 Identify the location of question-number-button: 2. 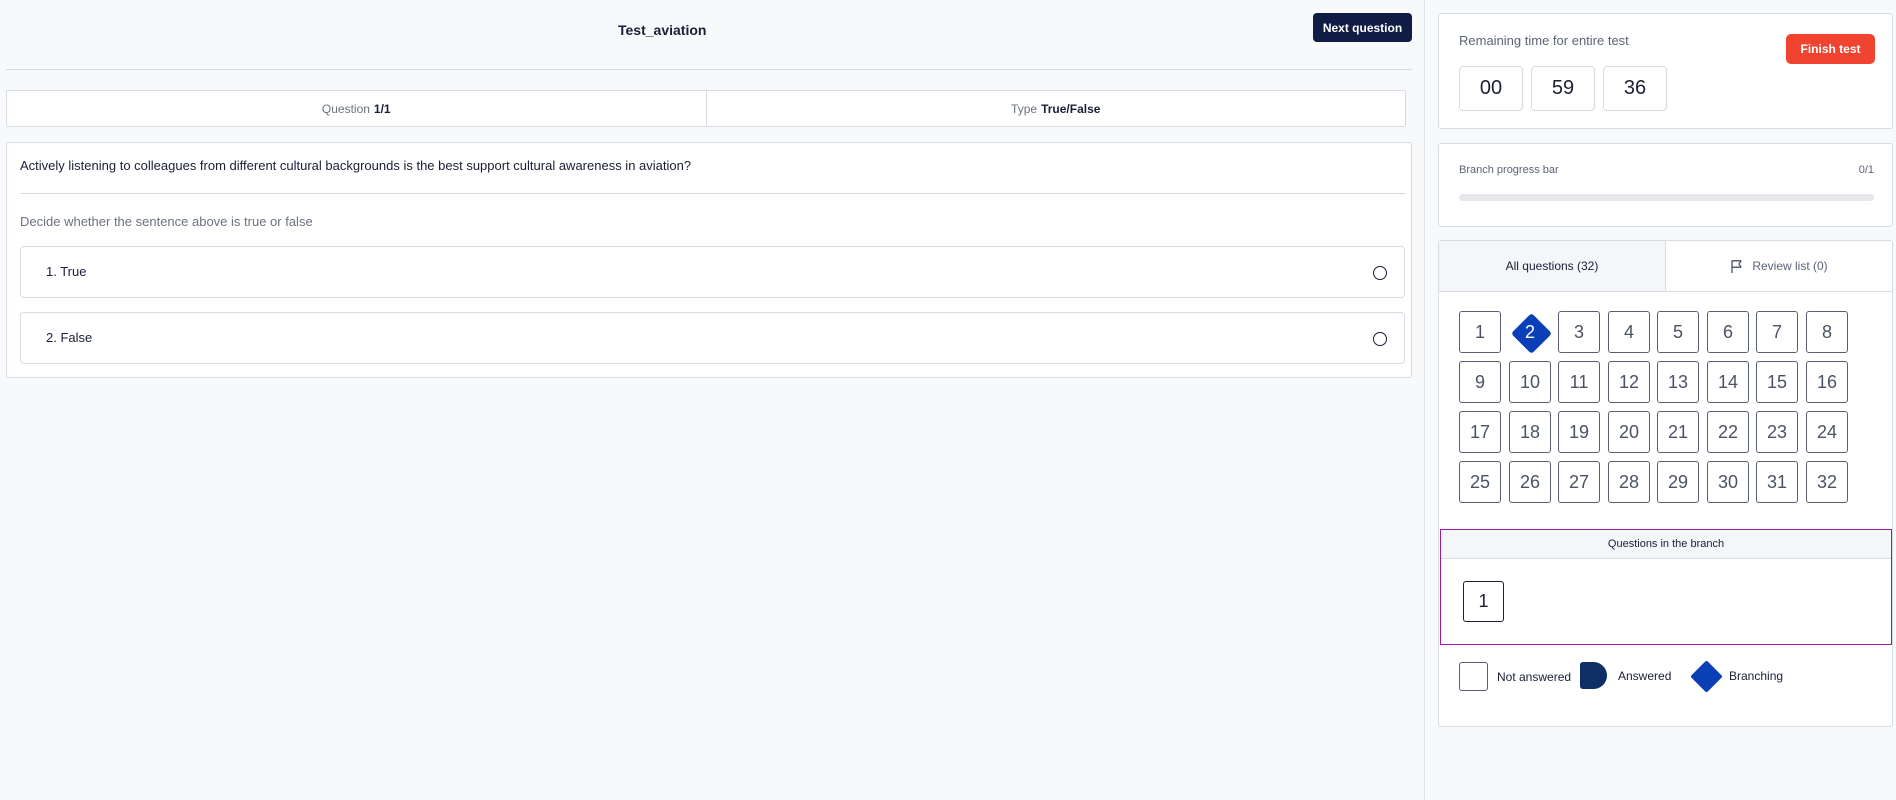
(1531, 333).